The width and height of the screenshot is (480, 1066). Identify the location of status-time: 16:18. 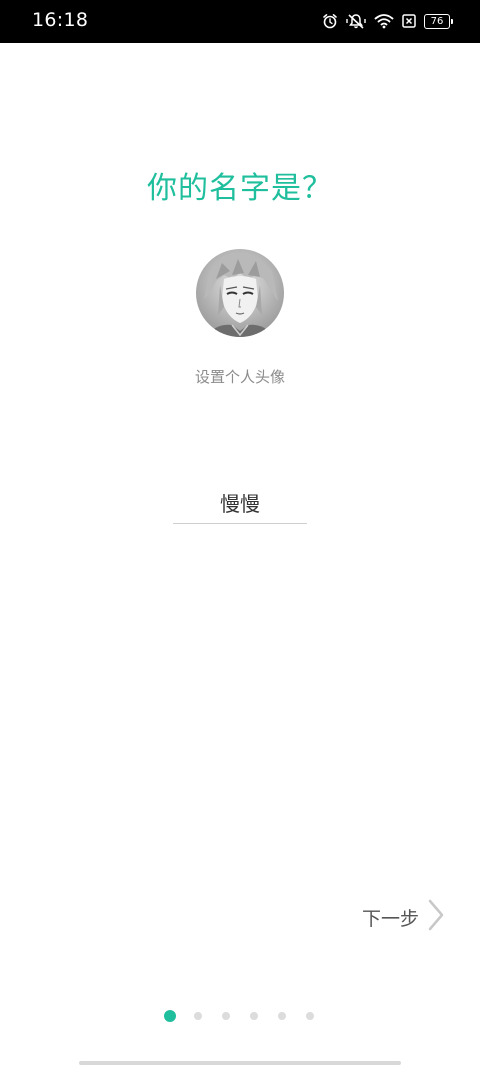
(60, 20).